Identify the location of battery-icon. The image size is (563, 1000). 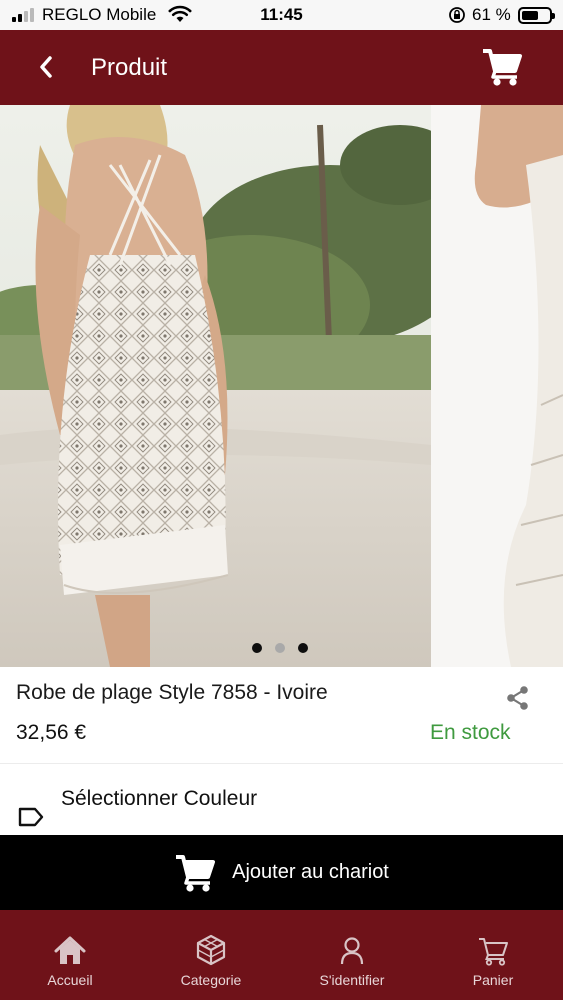
(536, 15).